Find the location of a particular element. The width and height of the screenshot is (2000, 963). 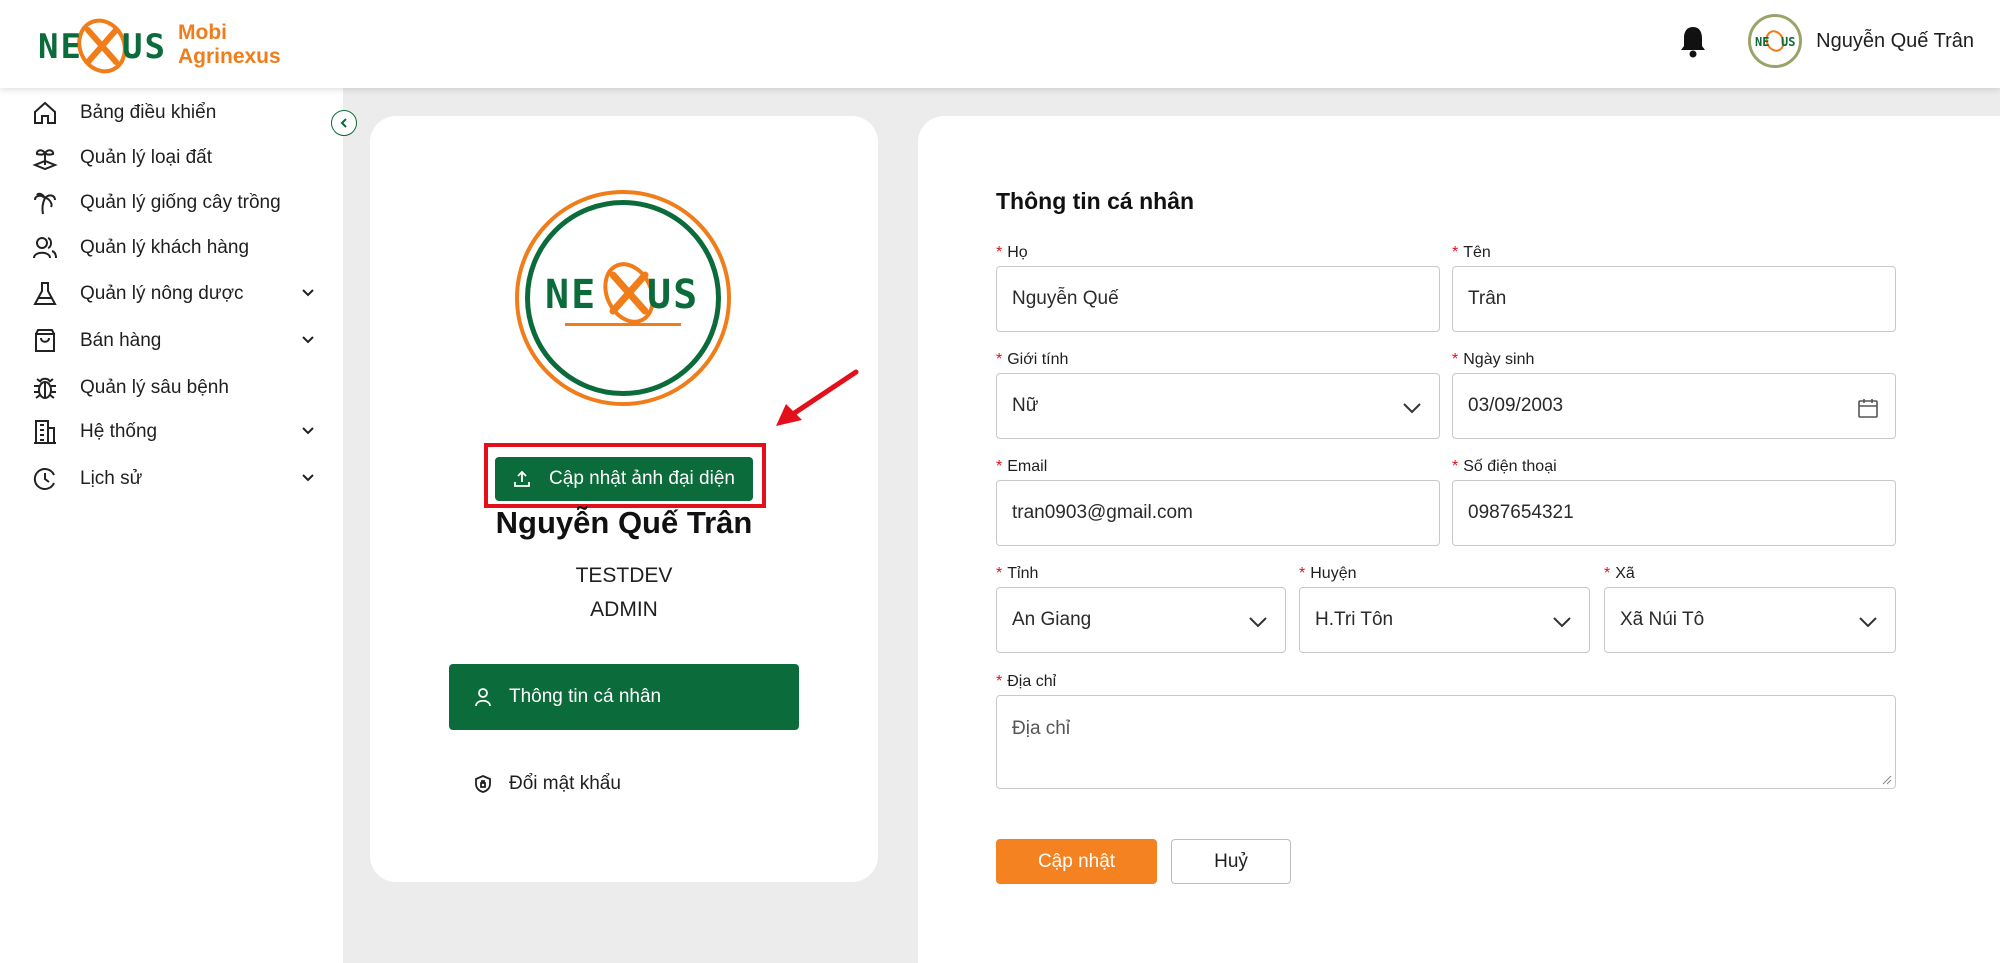

first-name-label: * Tên is located at coordinates (1471, 252).